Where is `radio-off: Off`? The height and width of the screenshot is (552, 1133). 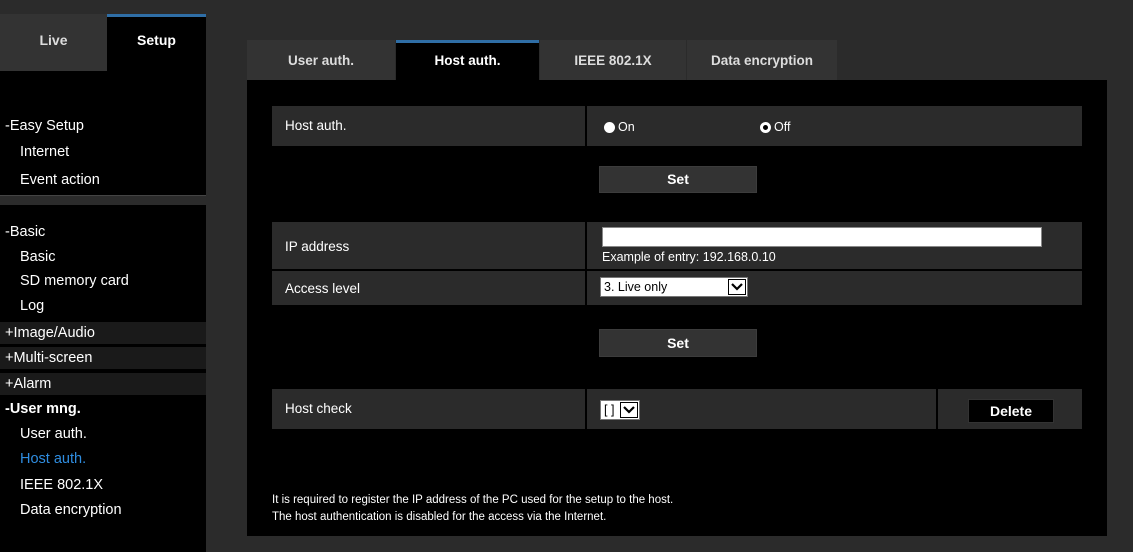
radio-off: Off is located at coordinates (775, 127).